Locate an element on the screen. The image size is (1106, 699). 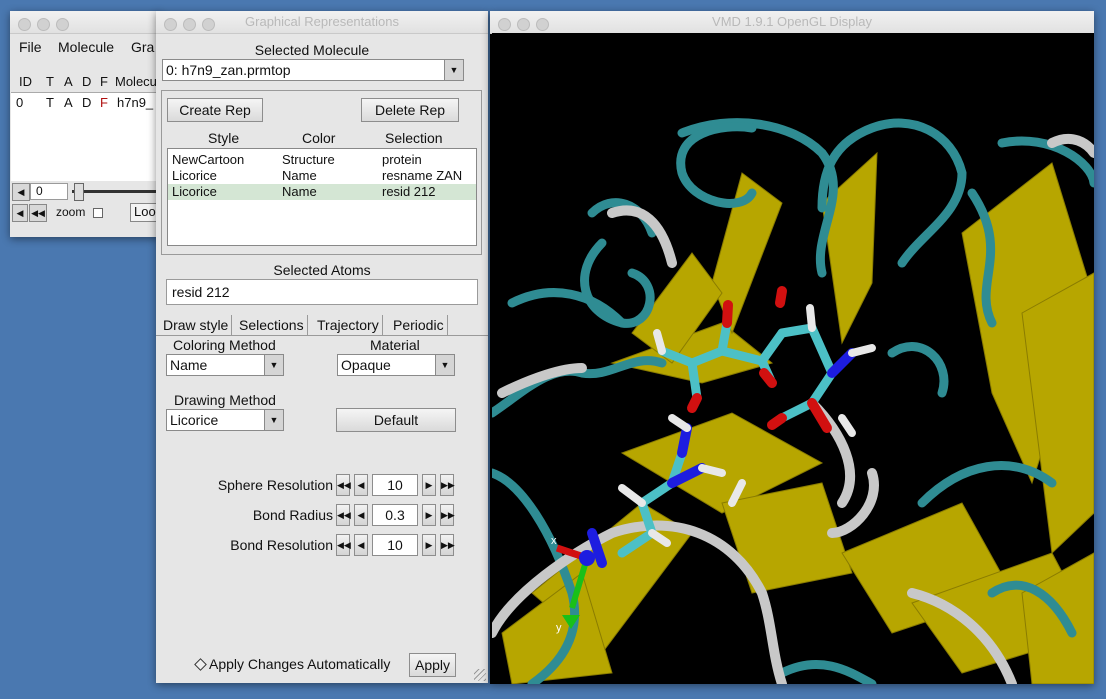
selected-molecule-label: Selected Molecule is located at coordinates (312, 50).